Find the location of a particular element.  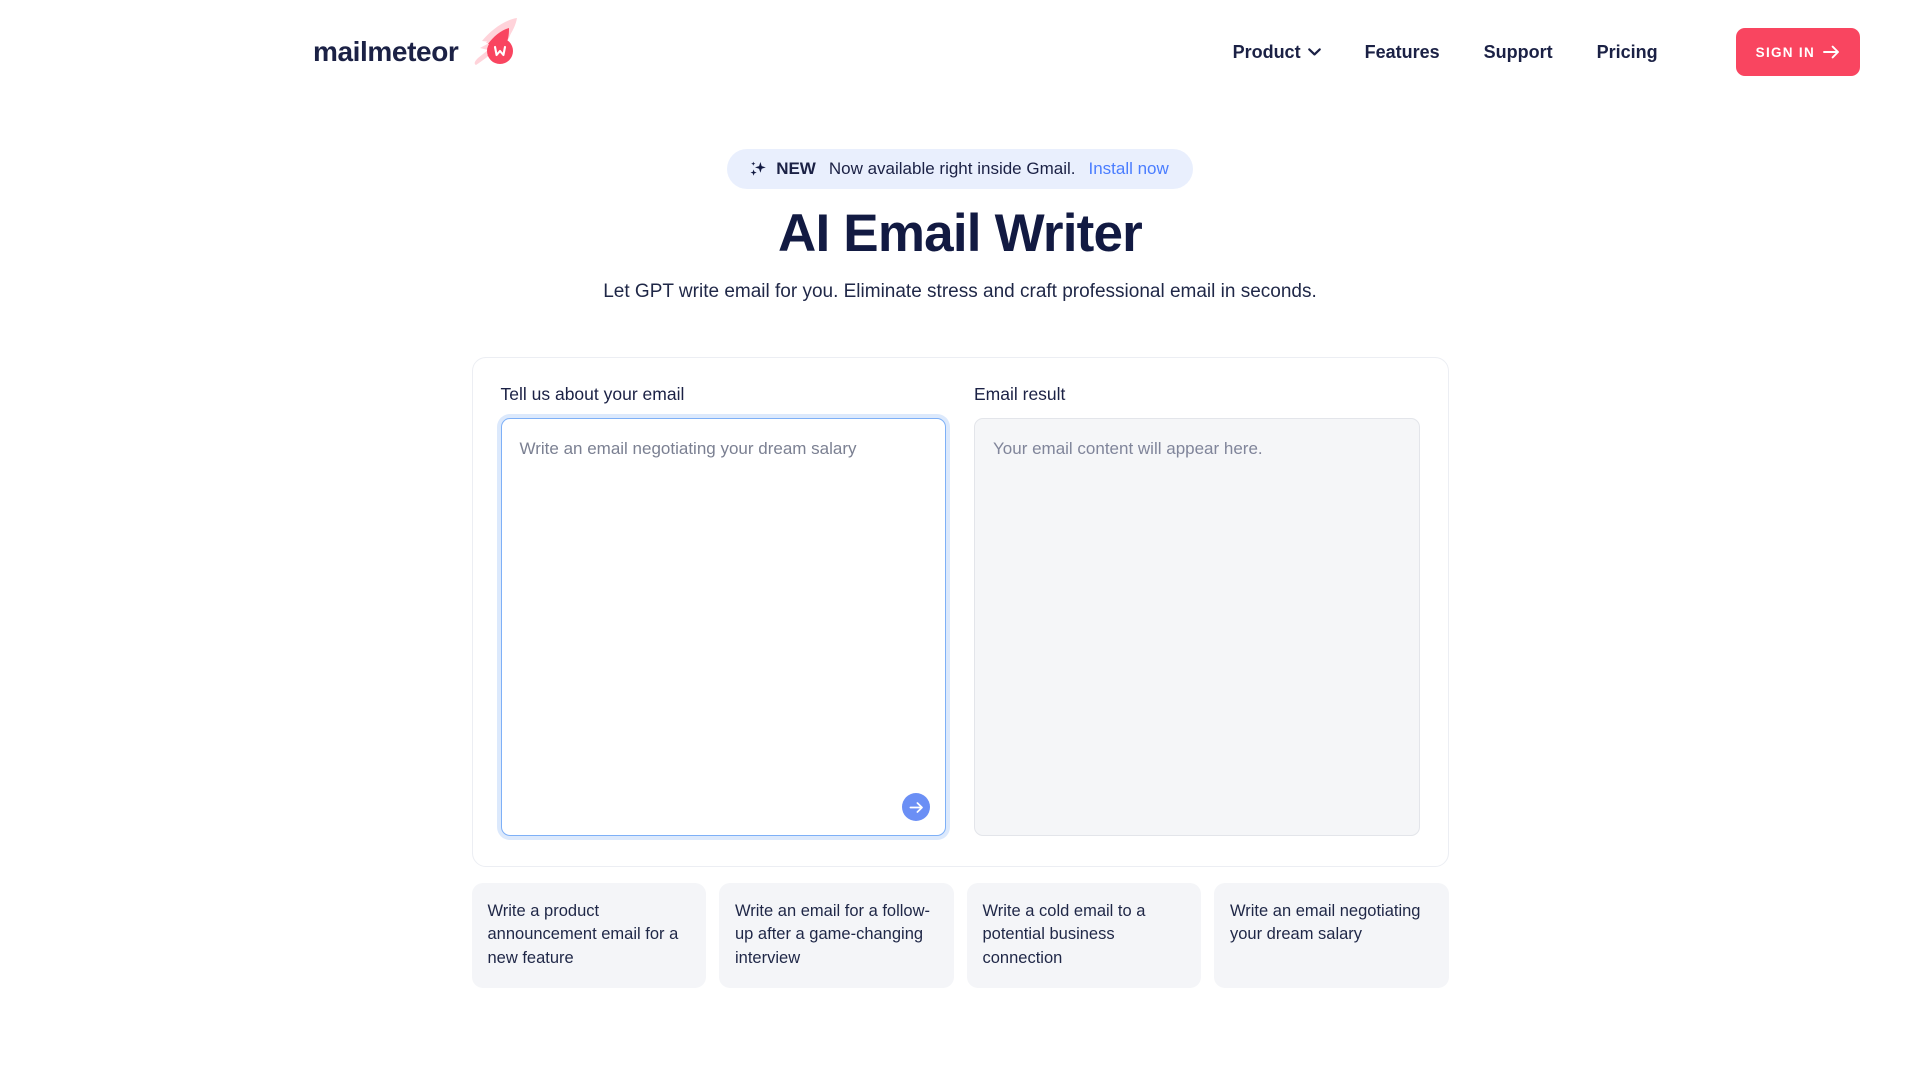

result-label: Email result is located at coordinates (1020, 394).